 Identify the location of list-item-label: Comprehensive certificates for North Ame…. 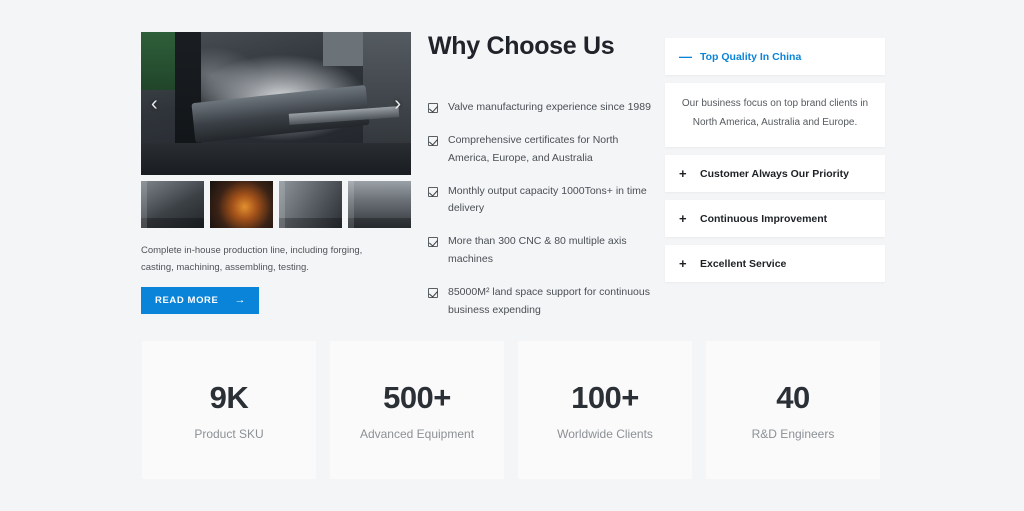
(533, 148).